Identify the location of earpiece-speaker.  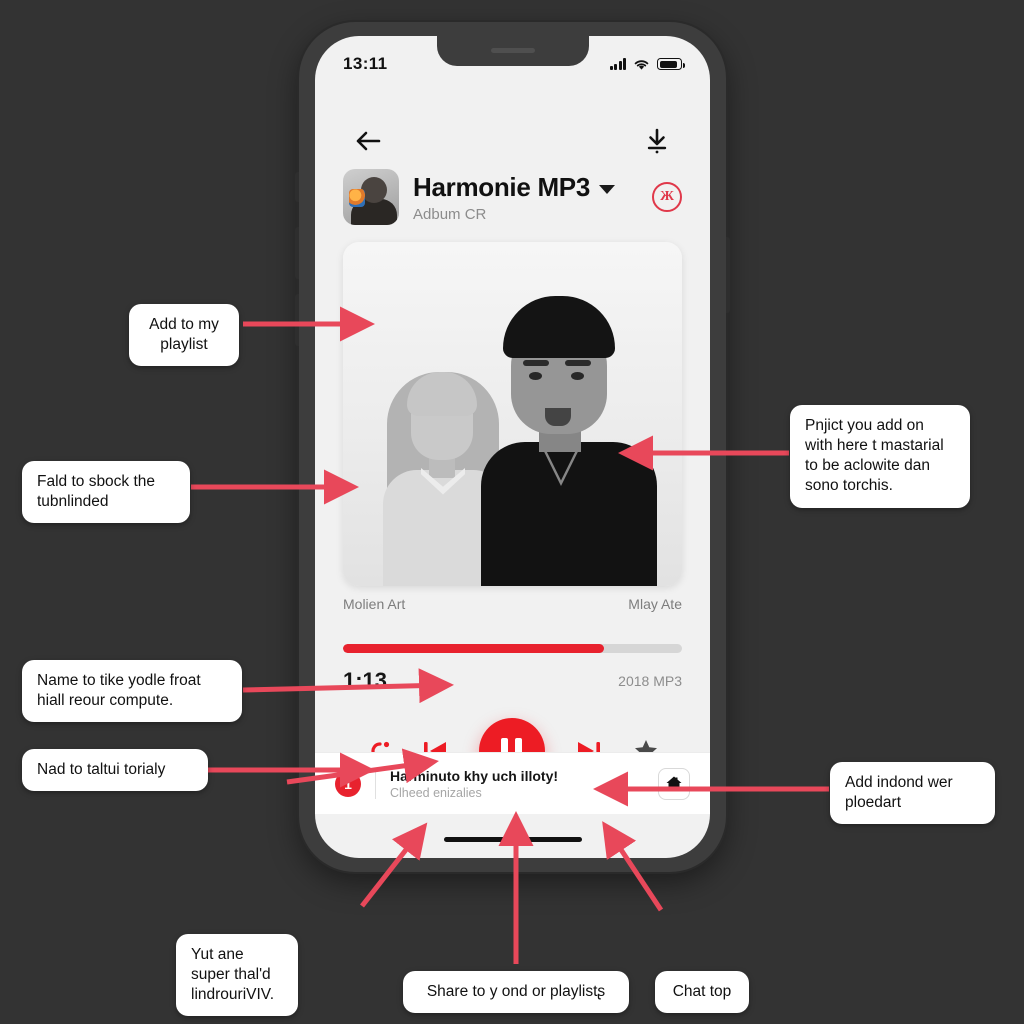
(512, 50).